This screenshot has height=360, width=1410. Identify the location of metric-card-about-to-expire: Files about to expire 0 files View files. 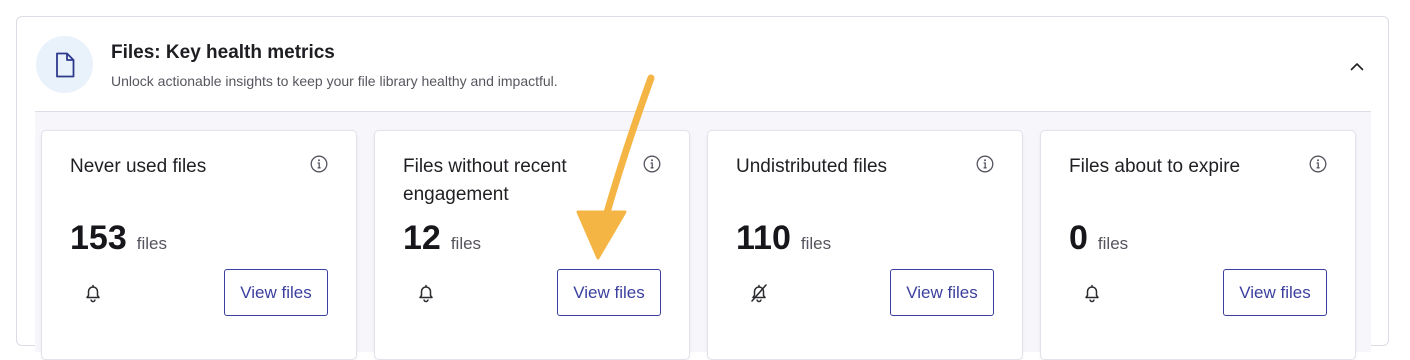
(1198, 245).